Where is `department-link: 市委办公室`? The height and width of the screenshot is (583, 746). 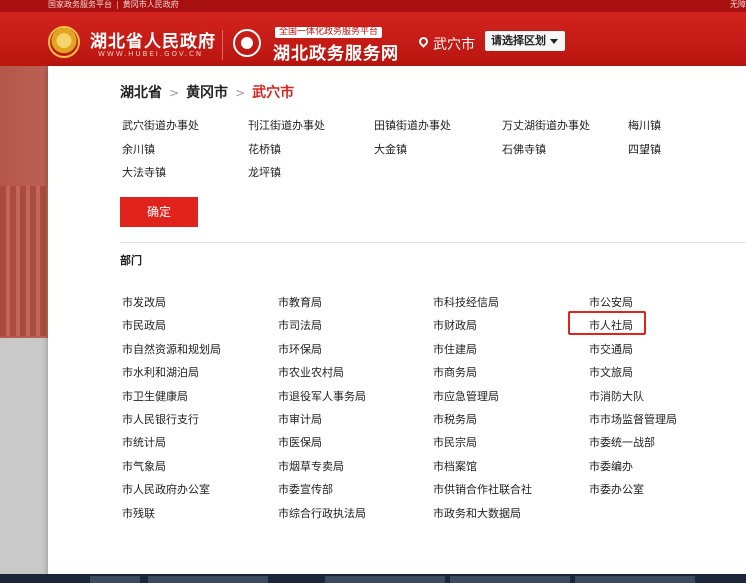
department-link: 市委办公室 is located at coordinates (616, 489).